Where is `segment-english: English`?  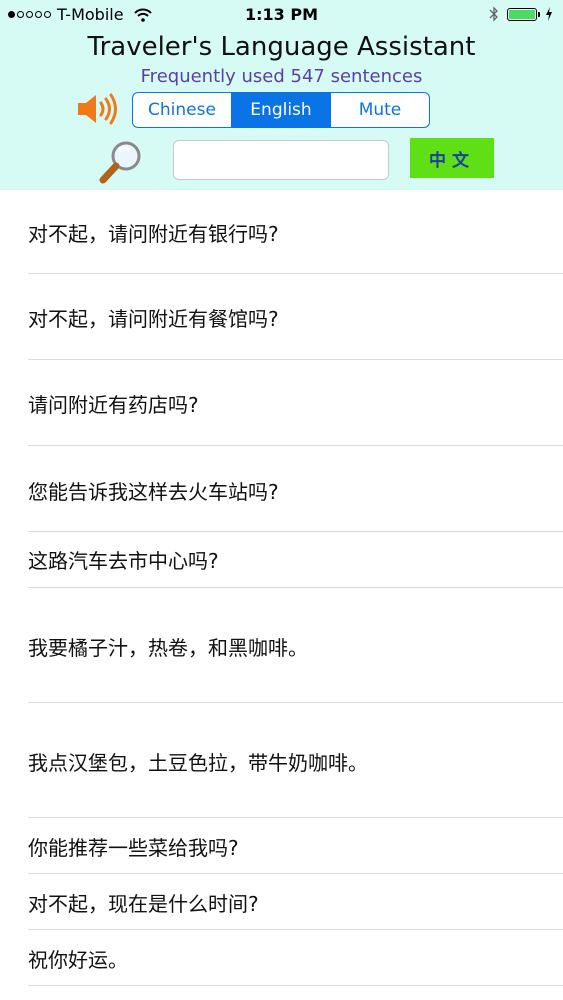
segment-english: English is located at coordinates (281, 110).